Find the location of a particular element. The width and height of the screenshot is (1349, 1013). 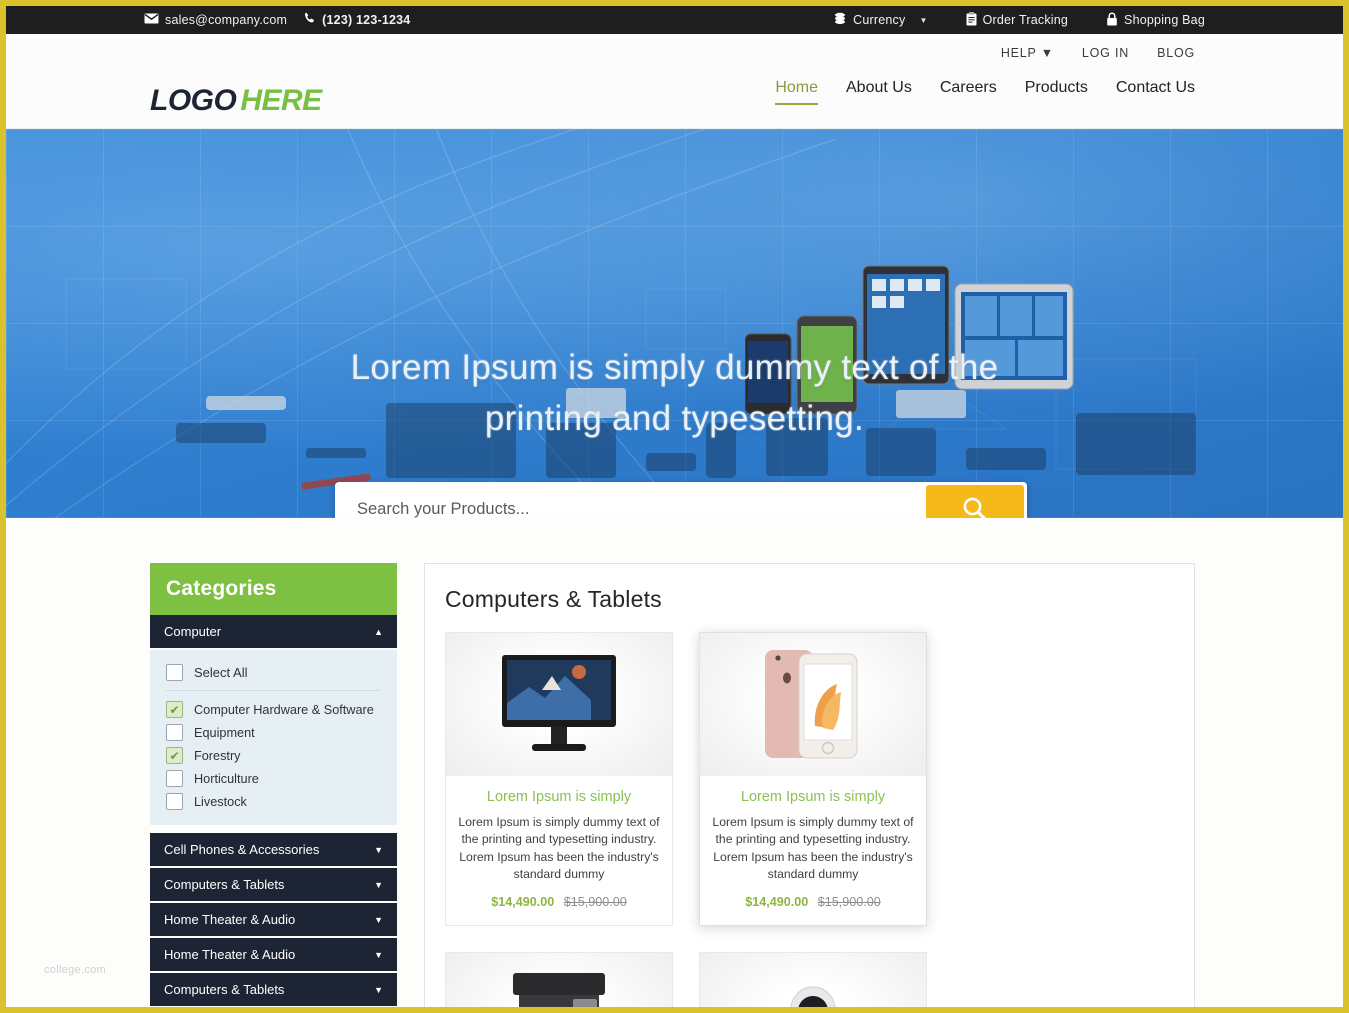

category-label: Cell Phones & Accessories is located at coordinates (242, 849).